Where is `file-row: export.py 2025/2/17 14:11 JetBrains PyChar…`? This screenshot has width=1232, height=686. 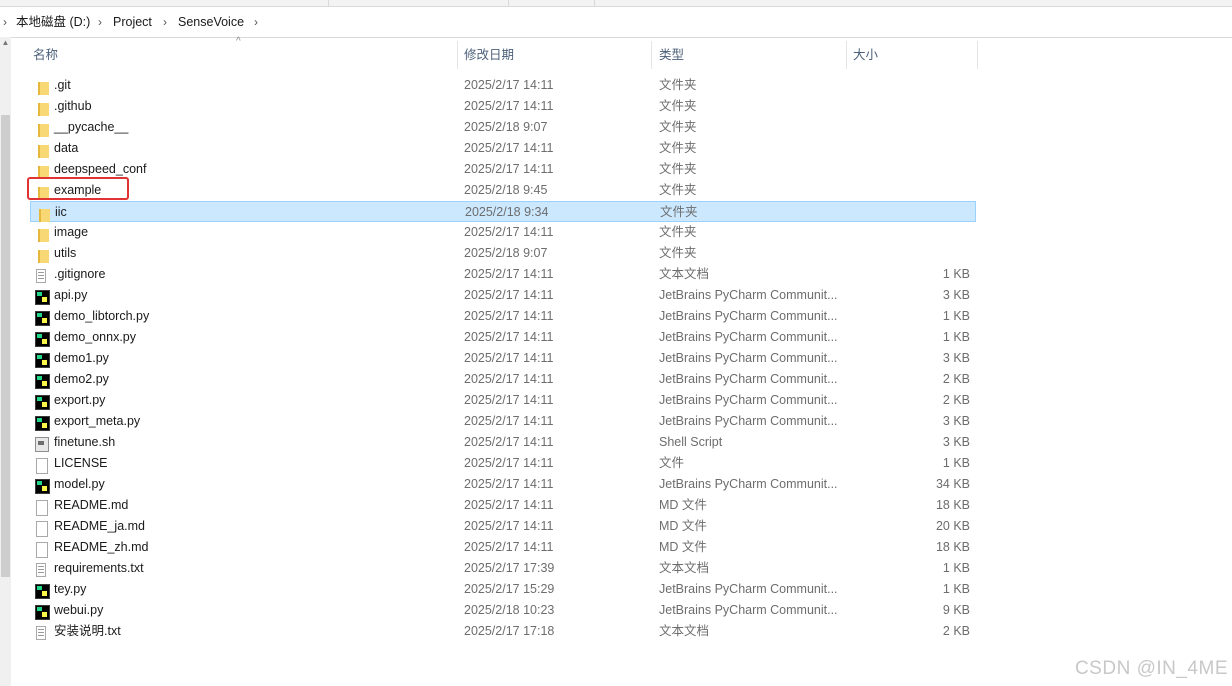 file-row: export.py 2025/2/17 14:11 JetBrains PyChar… is located at coordinates (503, 400).